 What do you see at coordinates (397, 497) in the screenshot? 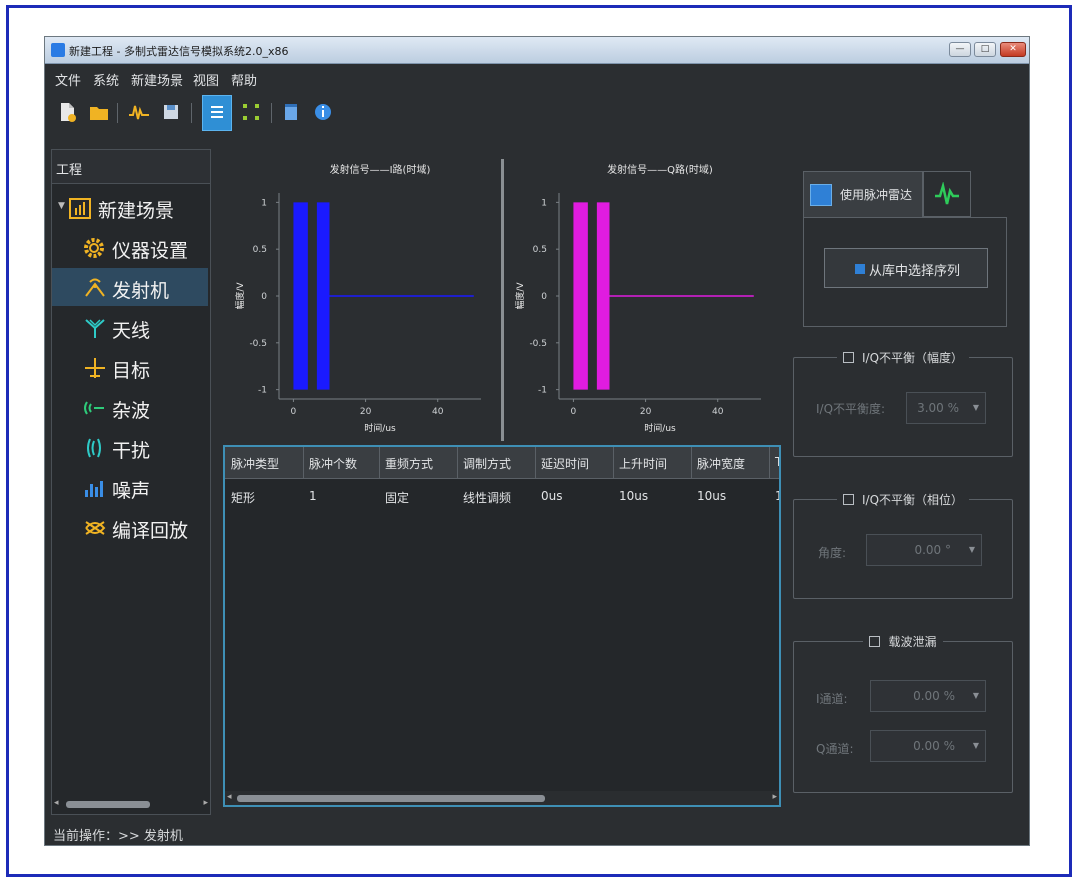
I see `table-cell: 固定` at bounding box center [397, 497].